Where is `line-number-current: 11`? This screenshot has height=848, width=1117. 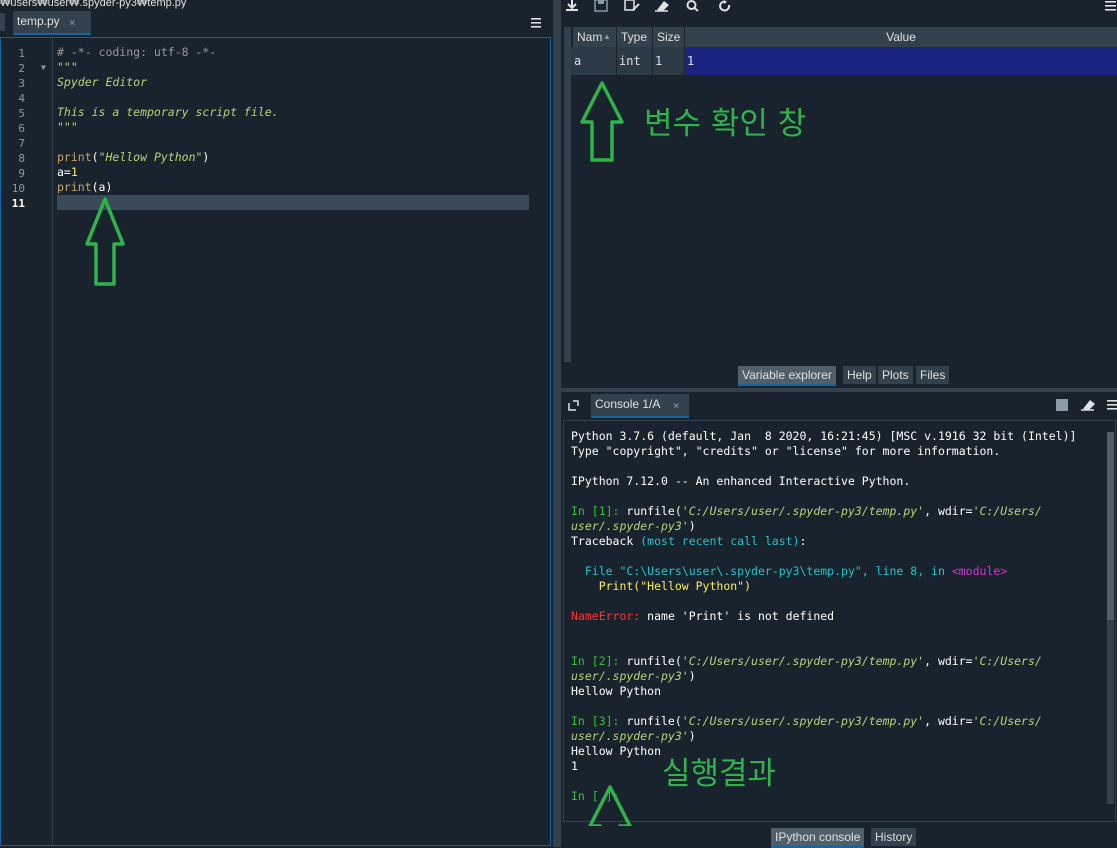
line-number-current: 11 is located at coordinates (18, 203).